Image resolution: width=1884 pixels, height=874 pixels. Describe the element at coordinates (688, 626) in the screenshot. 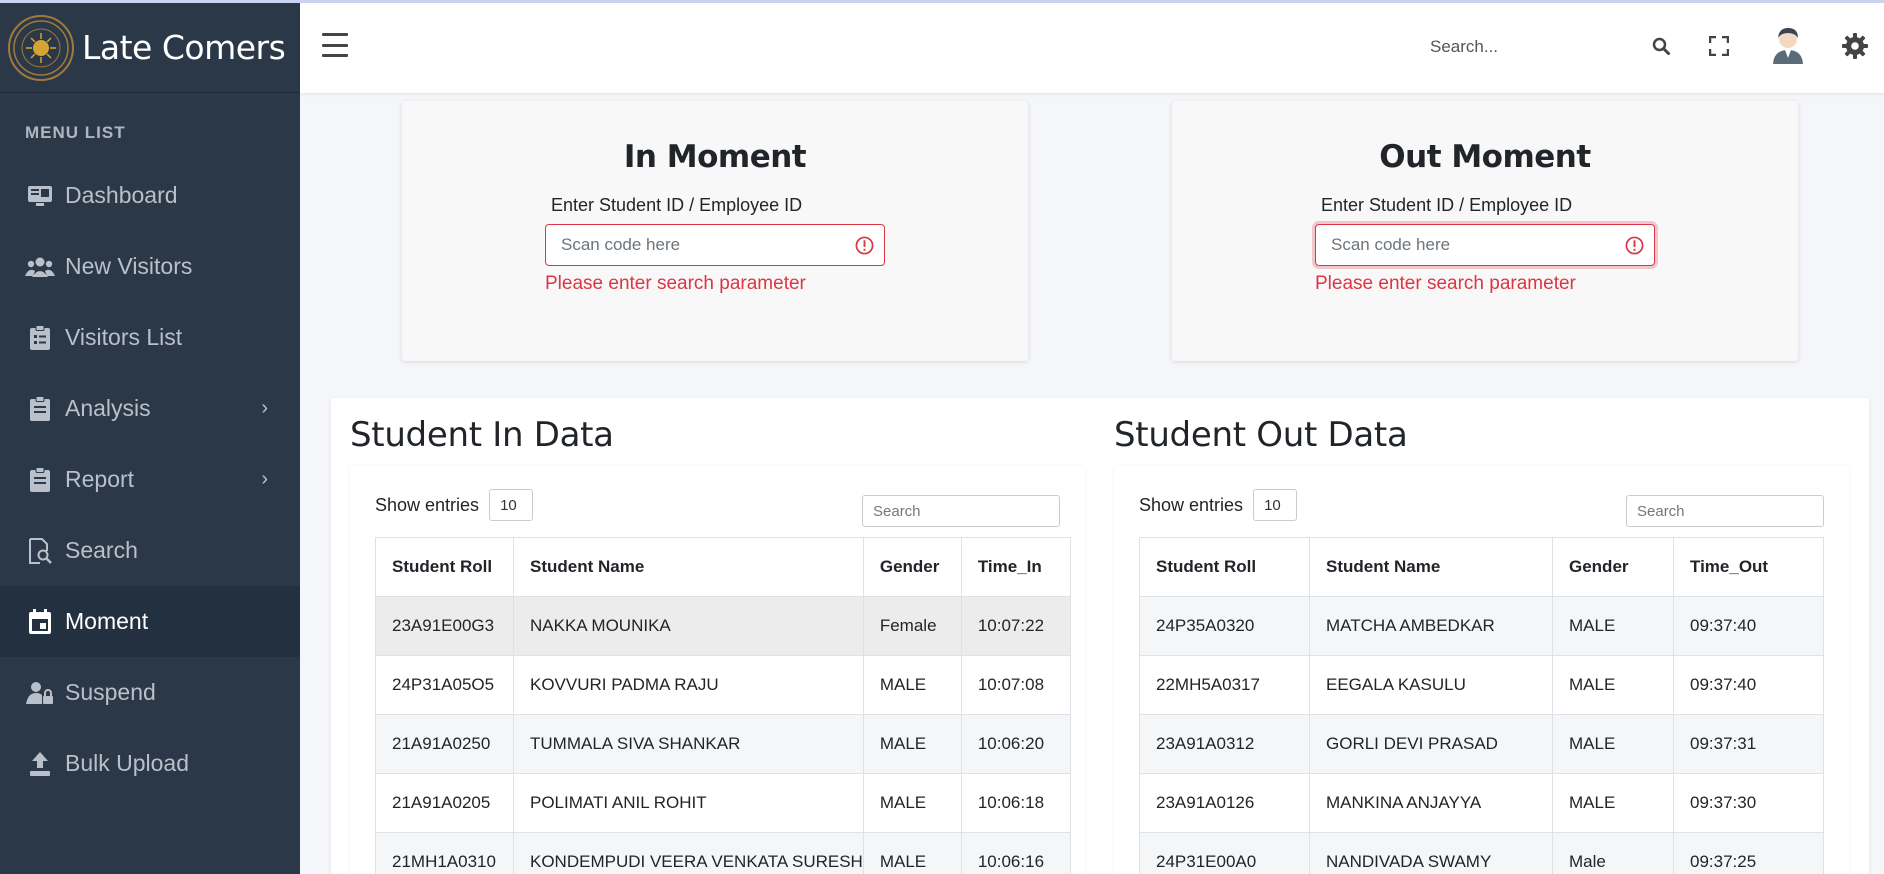

I see `cell-name: NAKKA MOUNIKA` at that location.